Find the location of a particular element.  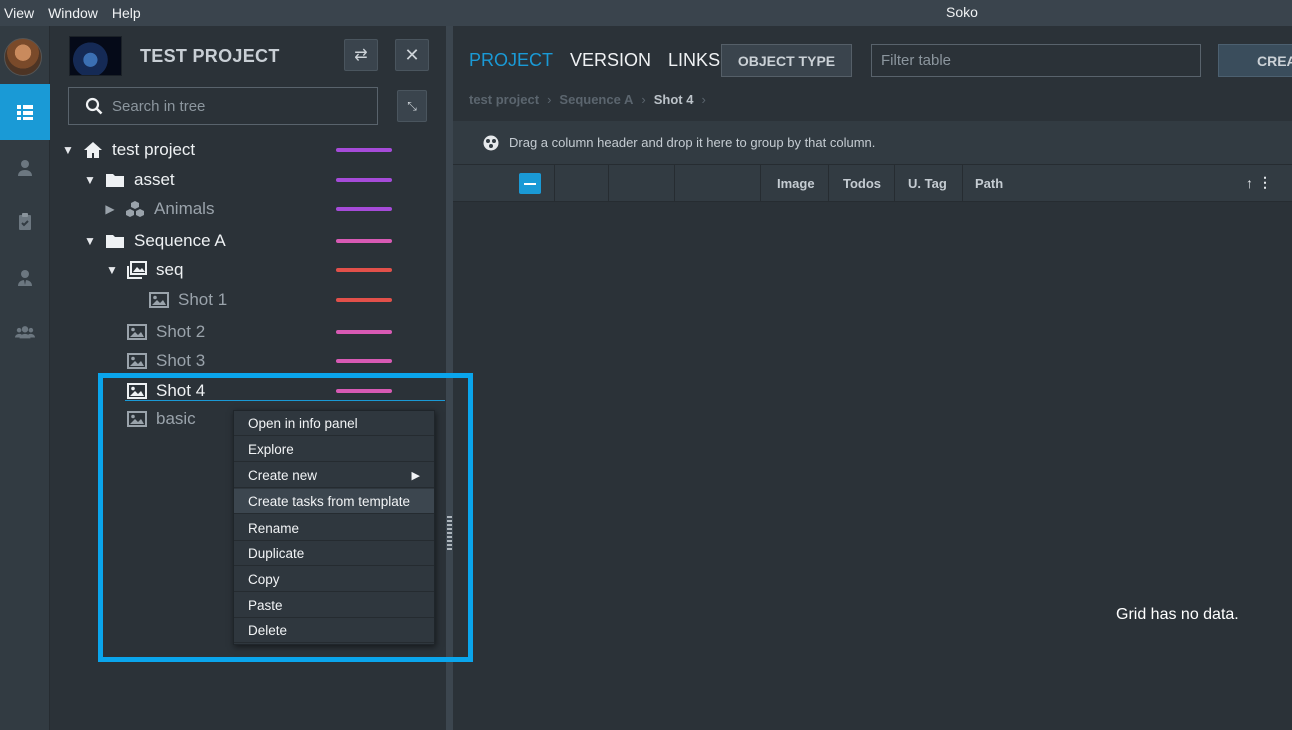

menu-item-copy: Copy is located at coordinates (334, 579).